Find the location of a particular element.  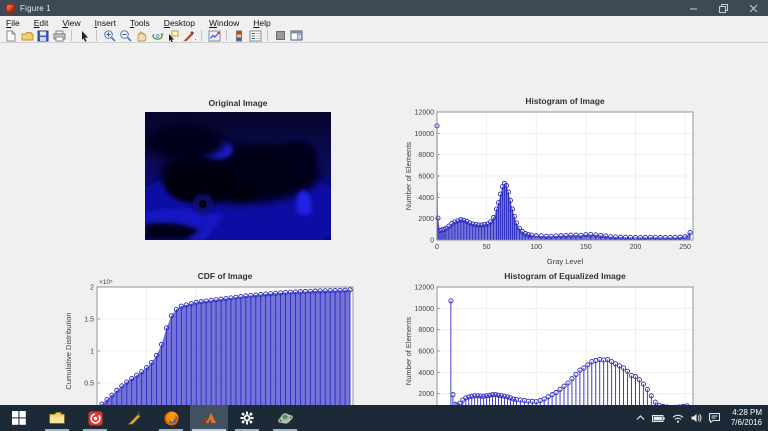

menu-help: Help is located at coordinates (261, 23).